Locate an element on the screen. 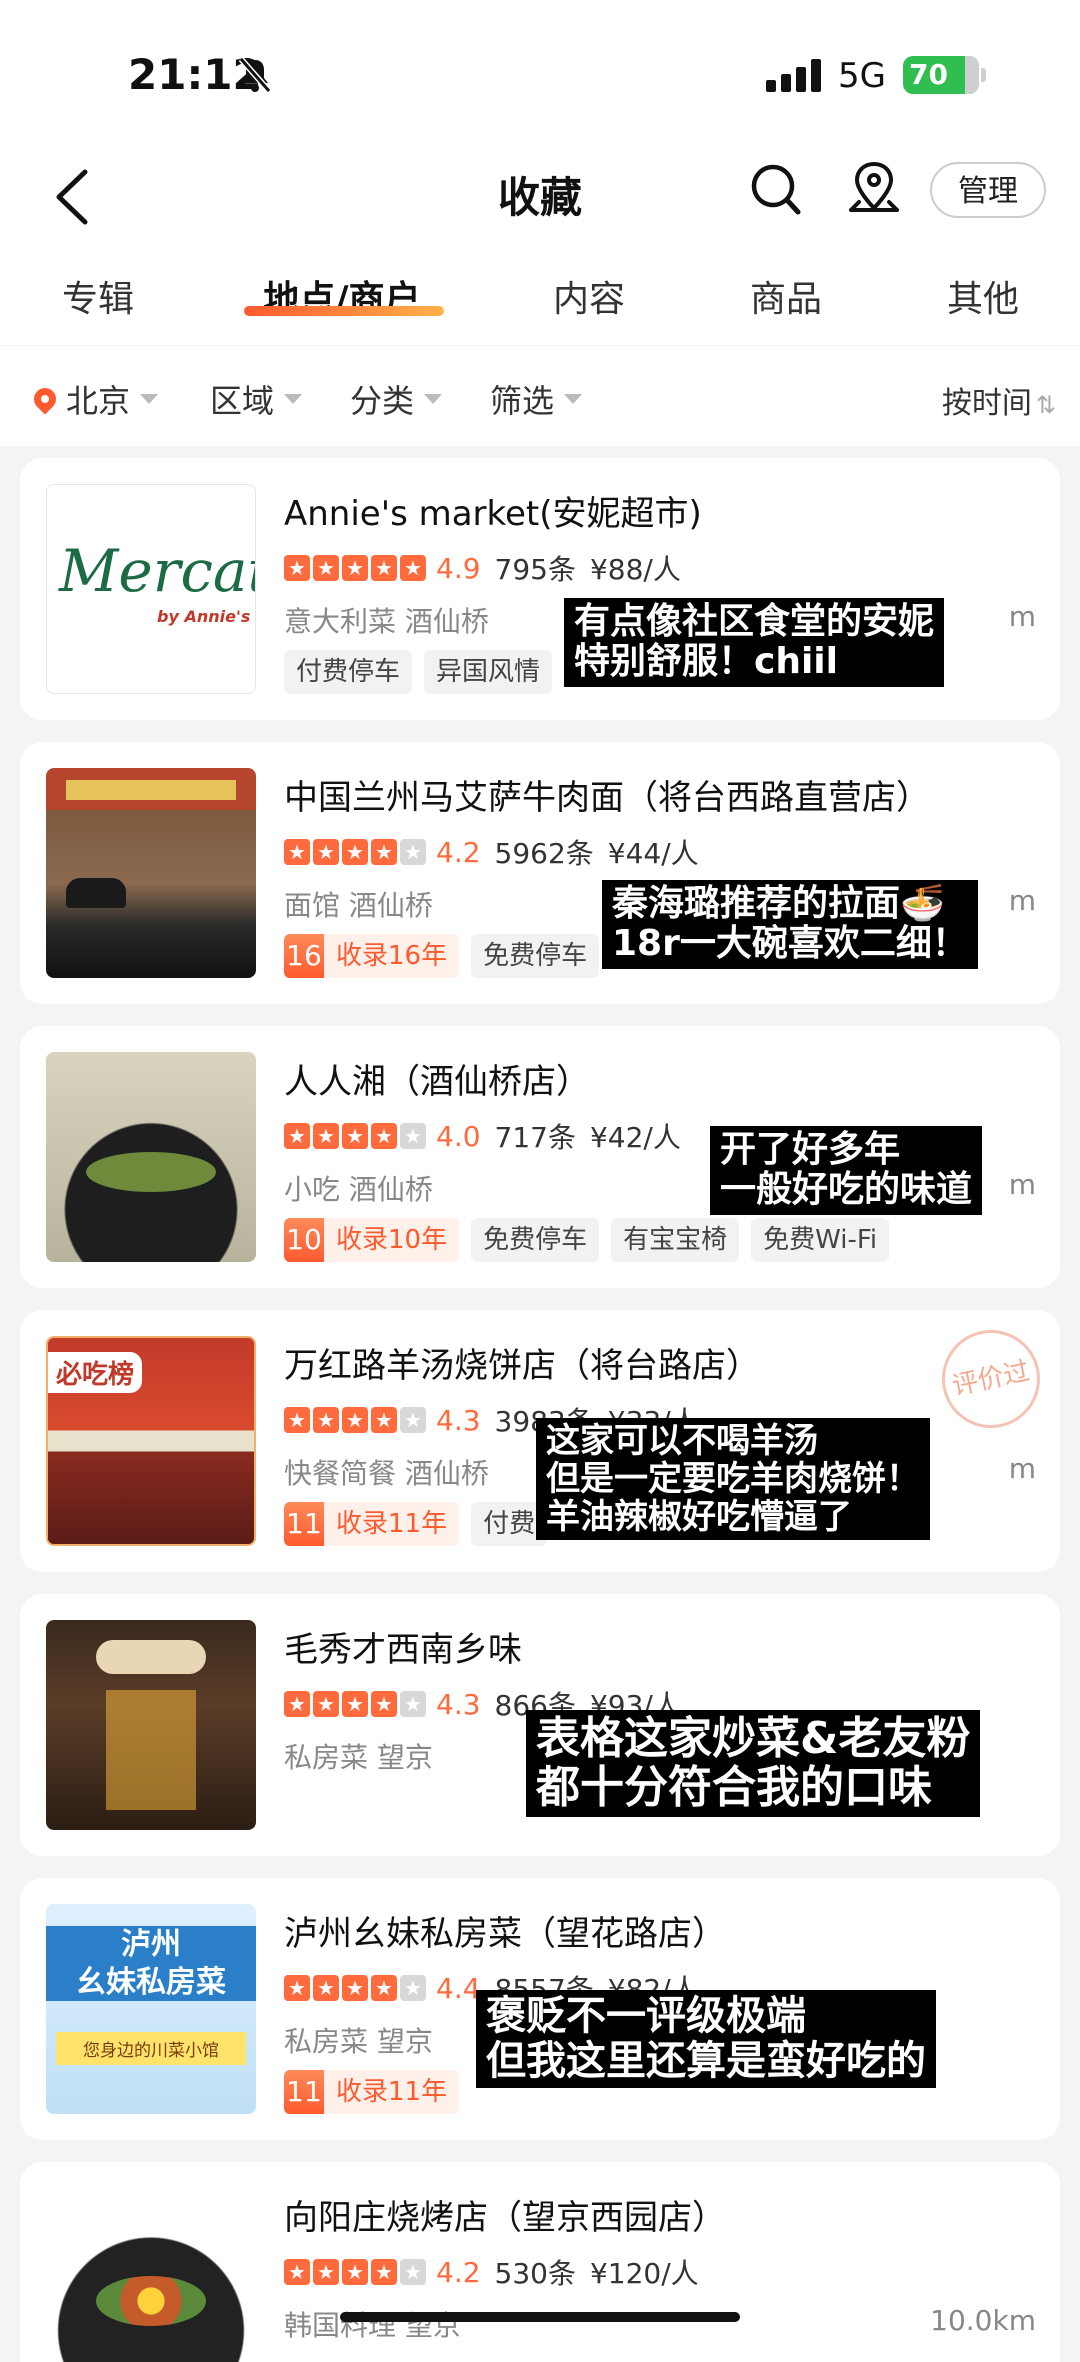  tag: 免费Wi-Fi is located at coordinates (820, 1240).